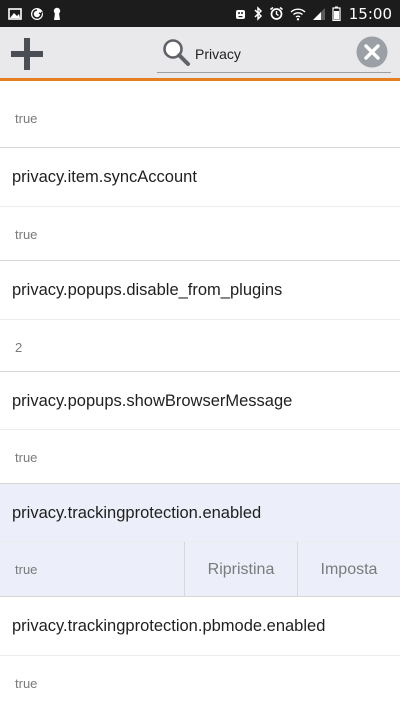  I want to click on pref-value-row: true Ripristina Imposta, so click(200, 569).